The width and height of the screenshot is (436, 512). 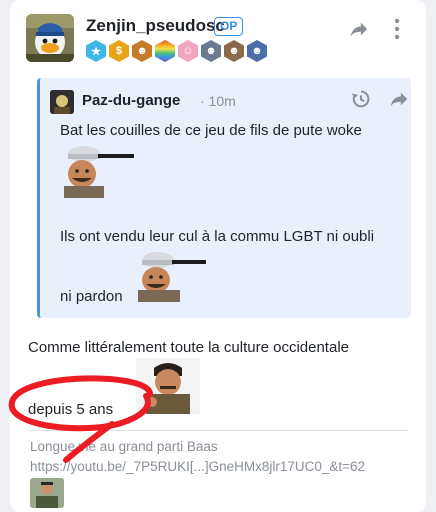 What do you see at coordinates (50, 38) in the screenshot?
I see `author-avatar` at bounding box center [50, 38].